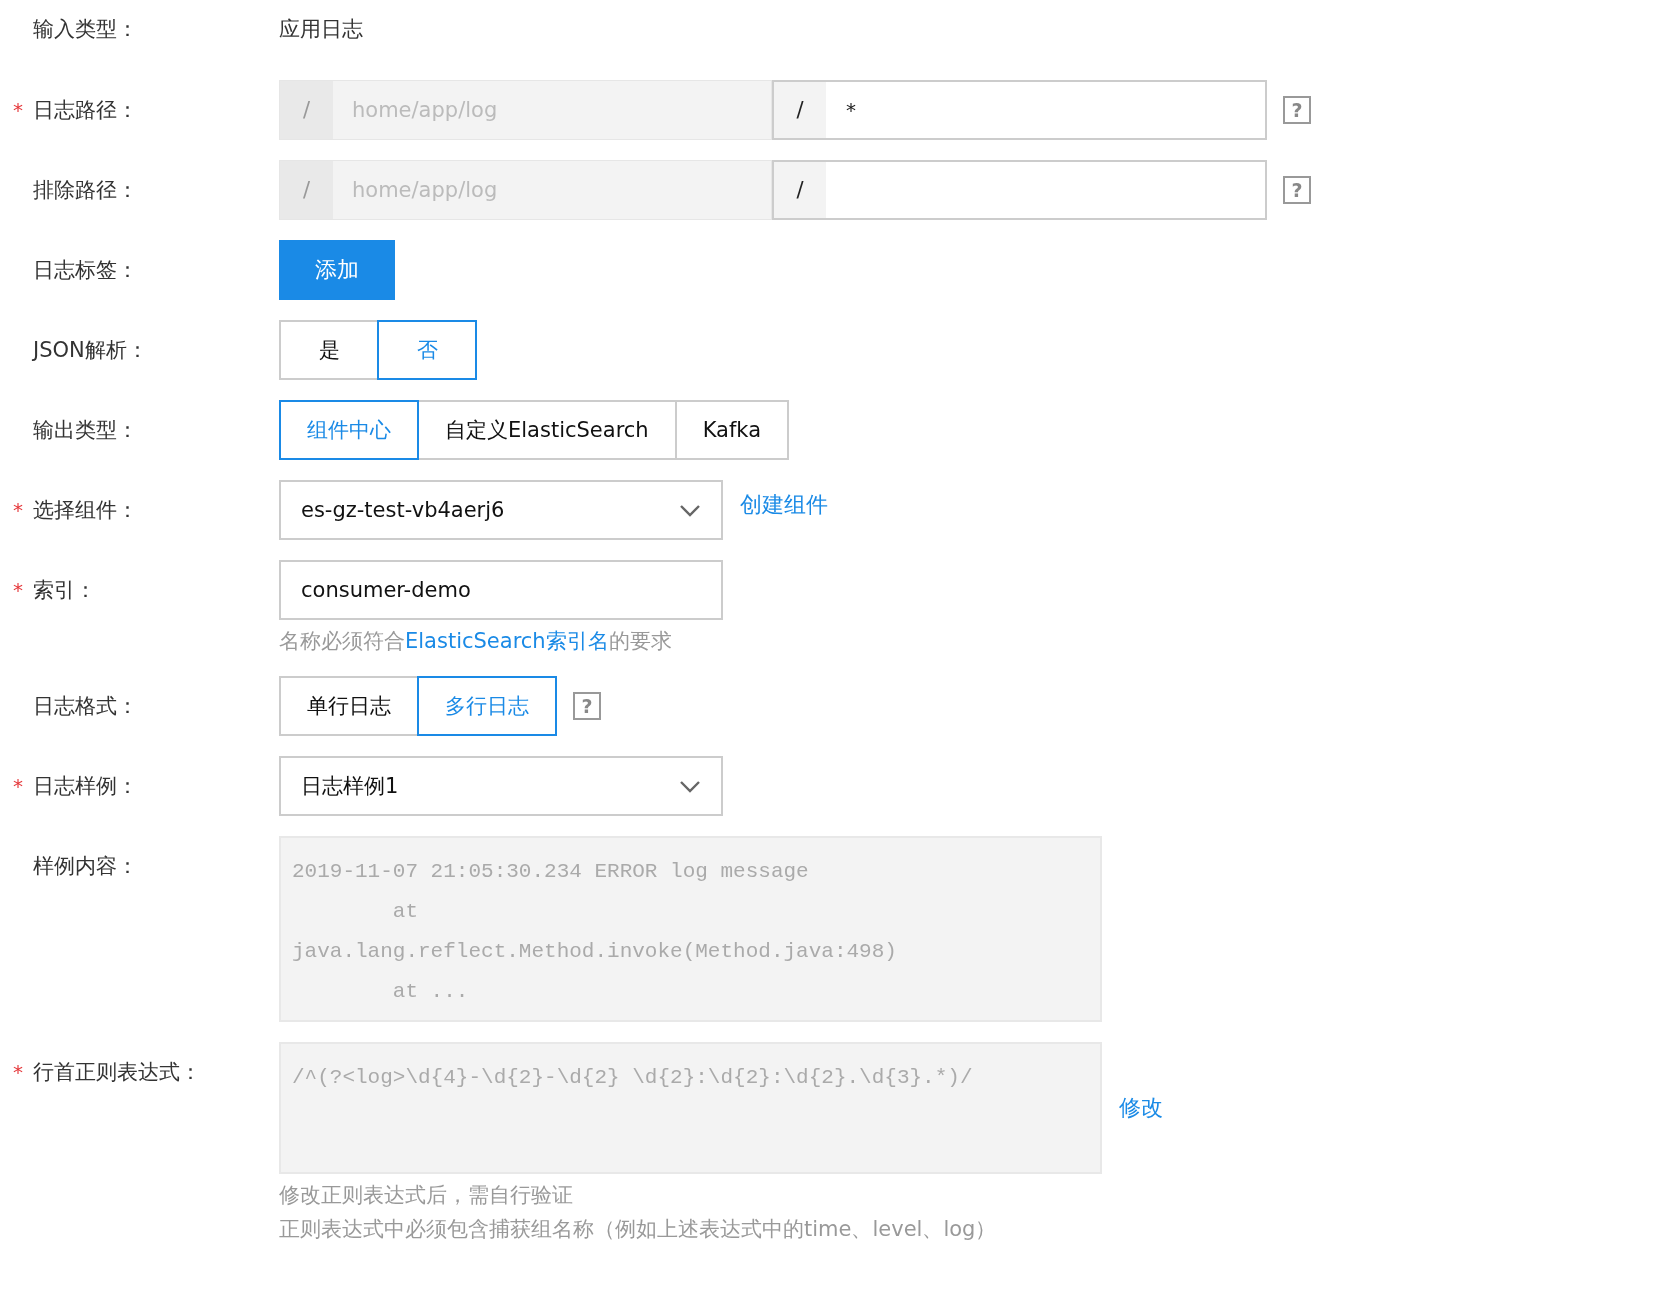 The width and height of the screenshot is (1678, 1314). Describe the element at coordinates (784, 505) in the screenshot. I see `create-component-link: 创建组件` at that location.